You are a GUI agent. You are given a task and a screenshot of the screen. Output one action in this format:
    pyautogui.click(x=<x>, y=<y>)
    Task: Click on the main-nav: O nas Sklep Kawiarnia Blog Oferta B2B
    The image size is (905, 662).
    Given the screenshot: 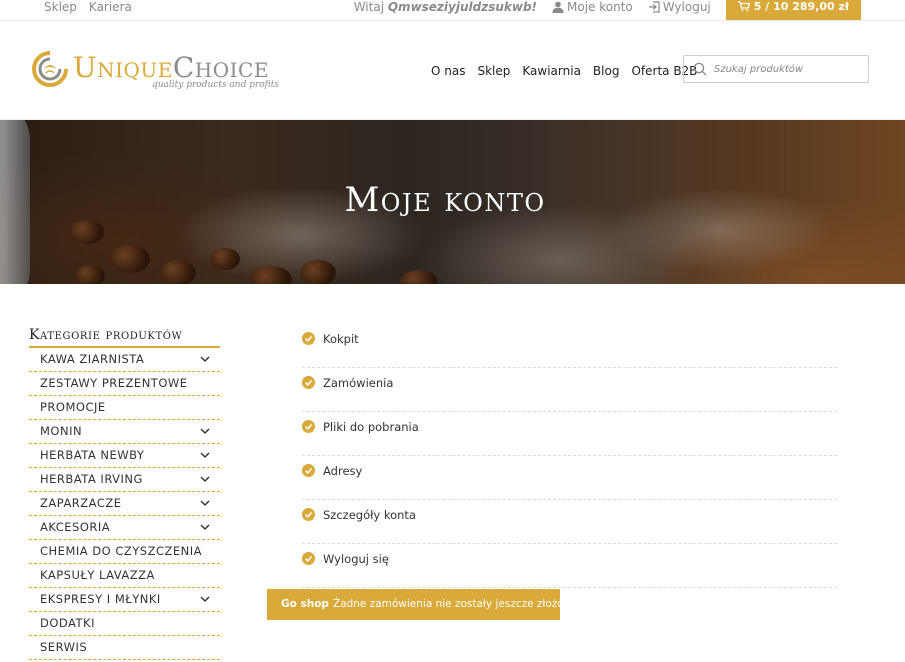 What is the action you would take?
    pyautogui.click(x=564, y=71)
    